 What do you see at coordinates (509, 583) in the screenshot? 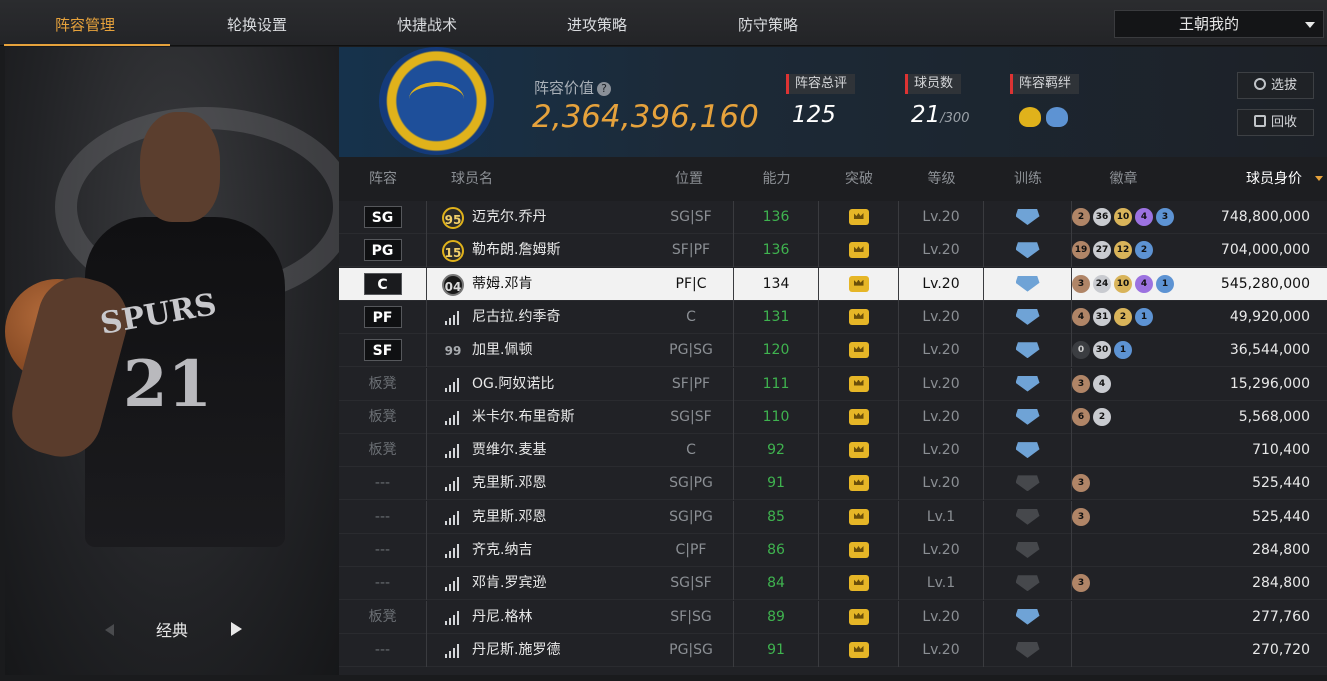
I see `player-name: 邓肯.罗宾逊` at bounding box center [509, 583].